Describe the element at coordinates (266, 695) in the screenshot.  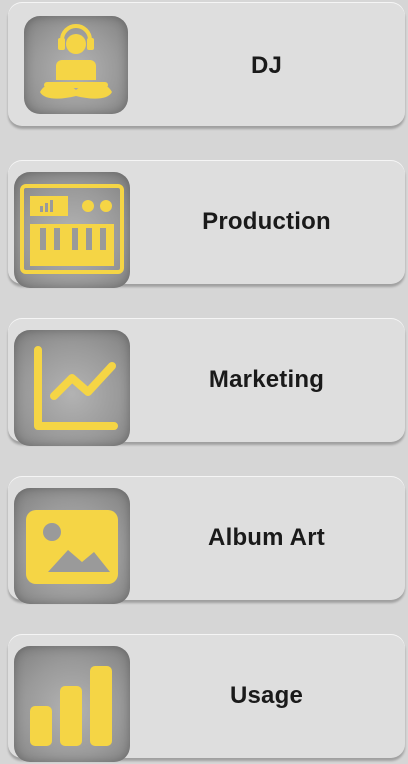
I see `menu-item-label: Usage` at that location.